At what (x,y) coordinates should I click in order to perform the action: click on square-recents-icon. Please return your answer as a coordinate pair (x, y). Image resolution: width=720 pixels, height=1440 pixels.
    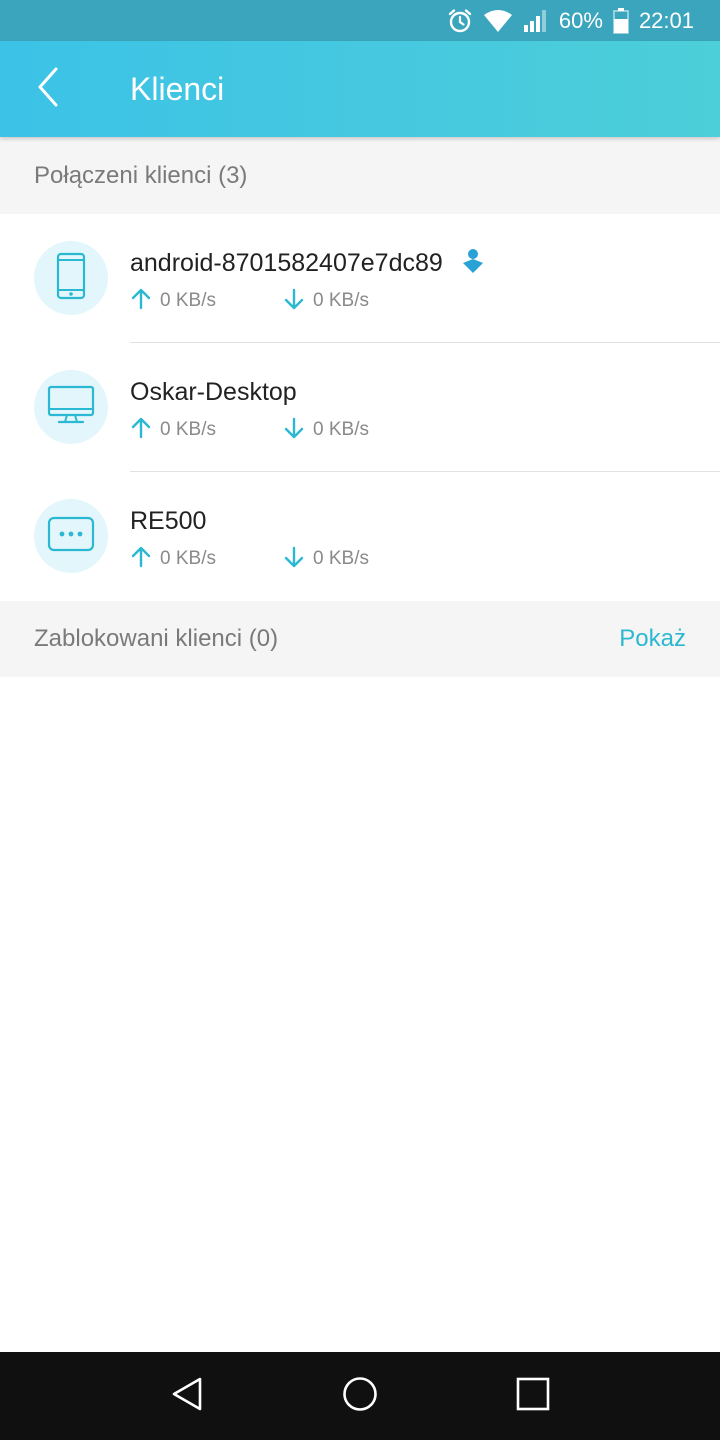
    Looking at the image, I should click on (533, 1396).